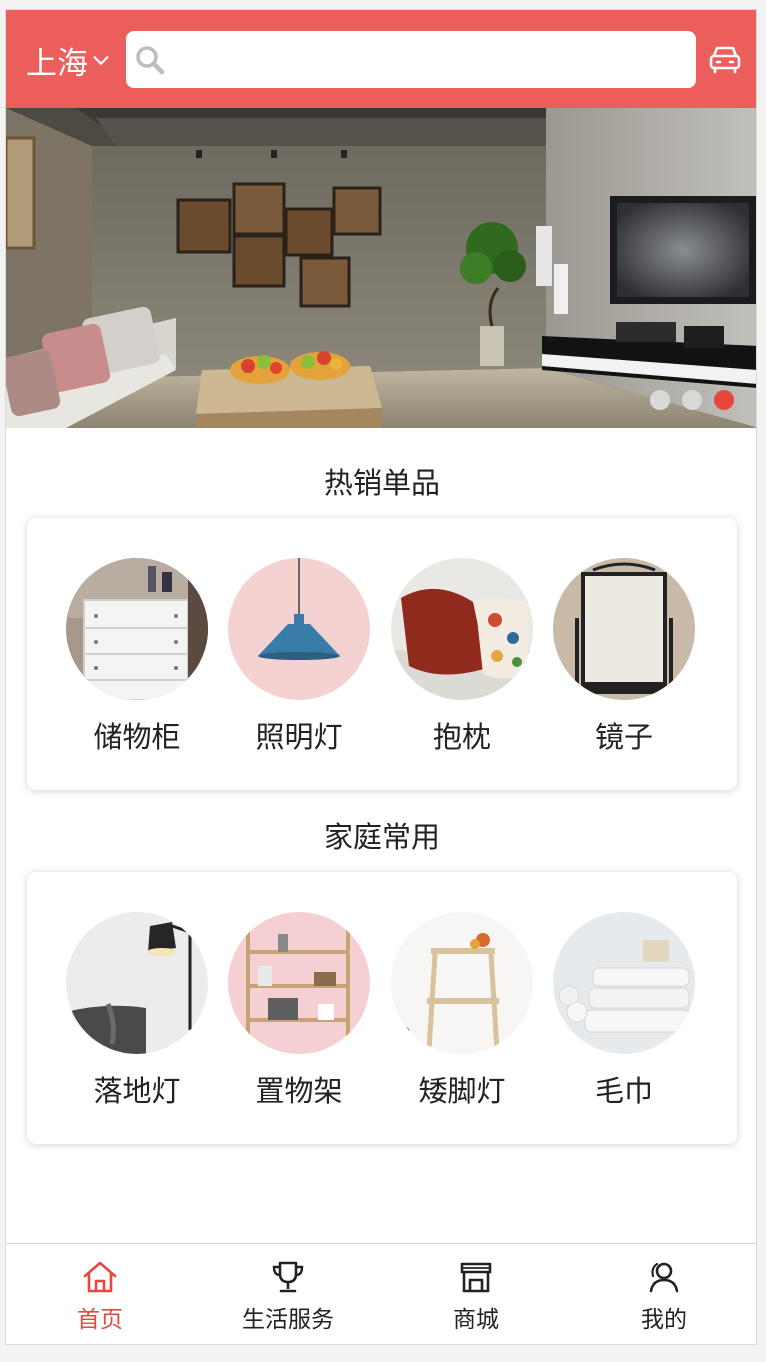  I want to click on bottom-tab-bar: 首页 生活服务 商城 我的, so click(381, 1293).